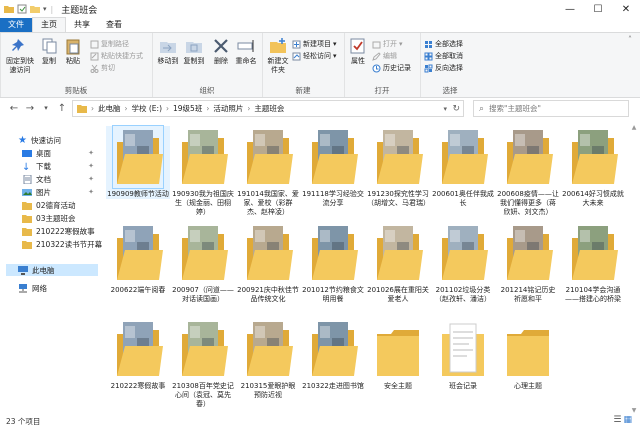 The width and height of the screenshot is (640, 433). I want to click on nav-item-folder: 02德育活动, so click(49, 205).